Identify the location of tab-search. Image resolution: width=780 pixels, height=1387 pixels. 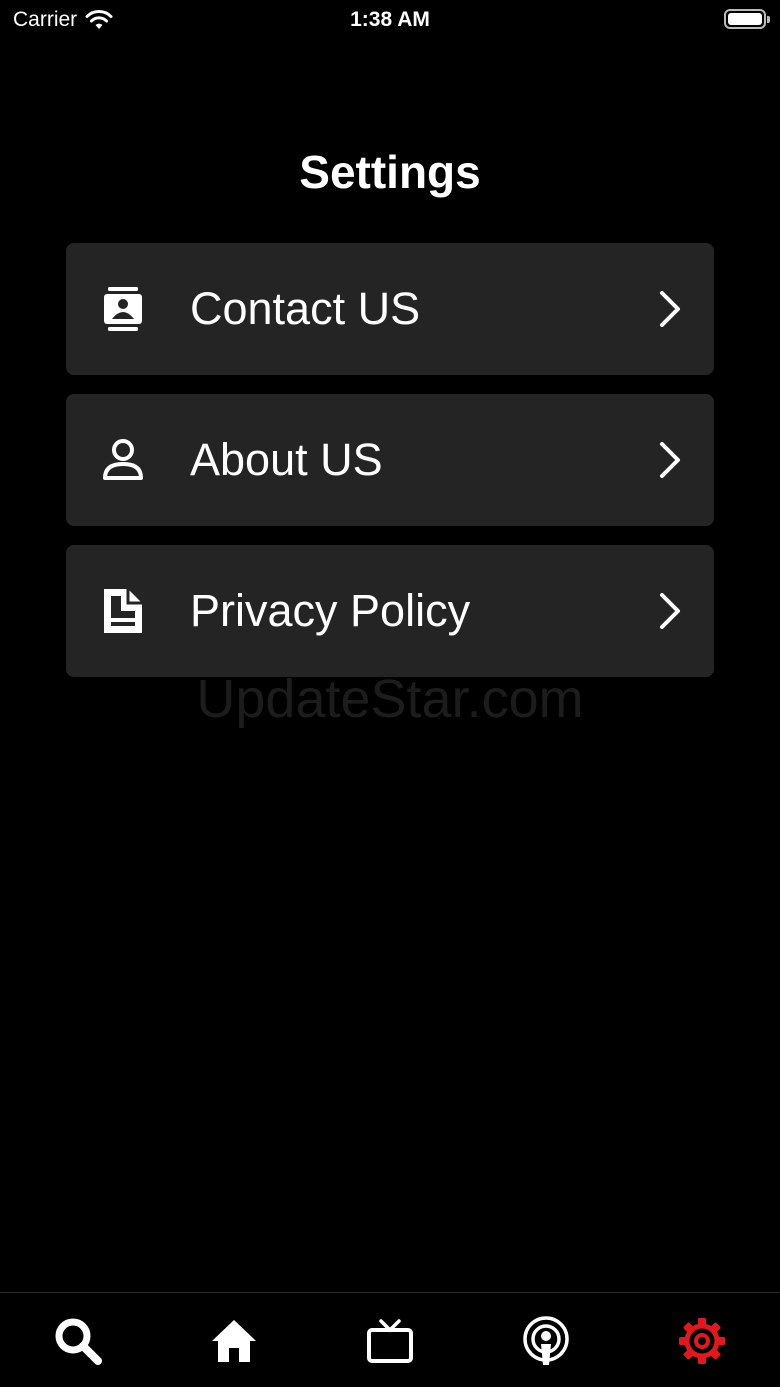
(78, 1341).